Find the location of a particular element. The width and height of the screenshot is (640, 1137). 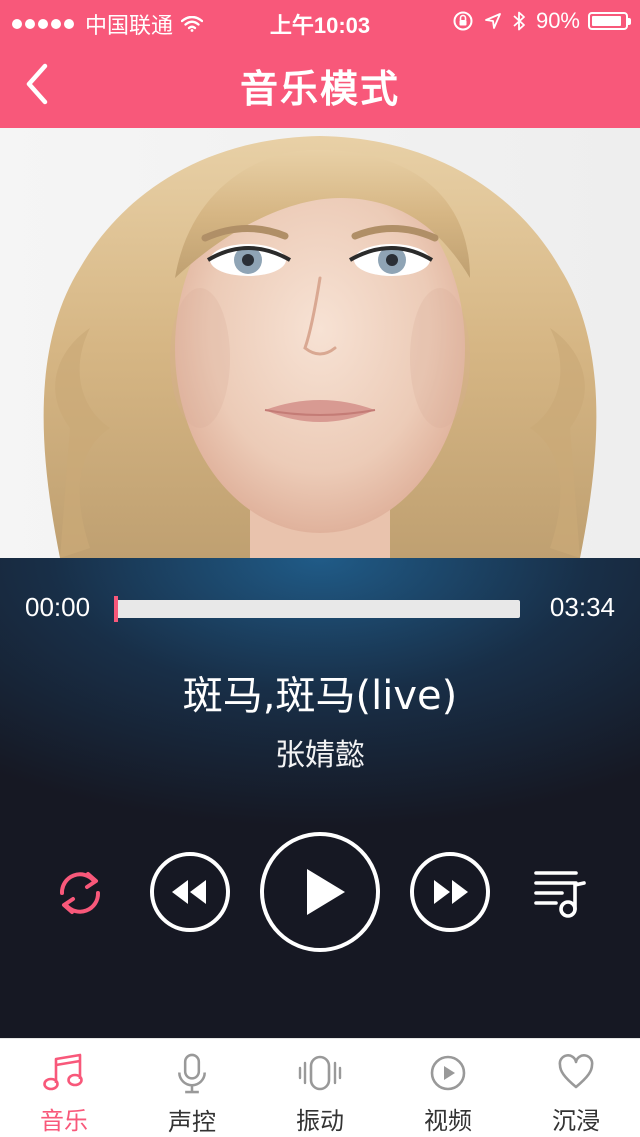

previous-button is located at coordinates (190, 892).